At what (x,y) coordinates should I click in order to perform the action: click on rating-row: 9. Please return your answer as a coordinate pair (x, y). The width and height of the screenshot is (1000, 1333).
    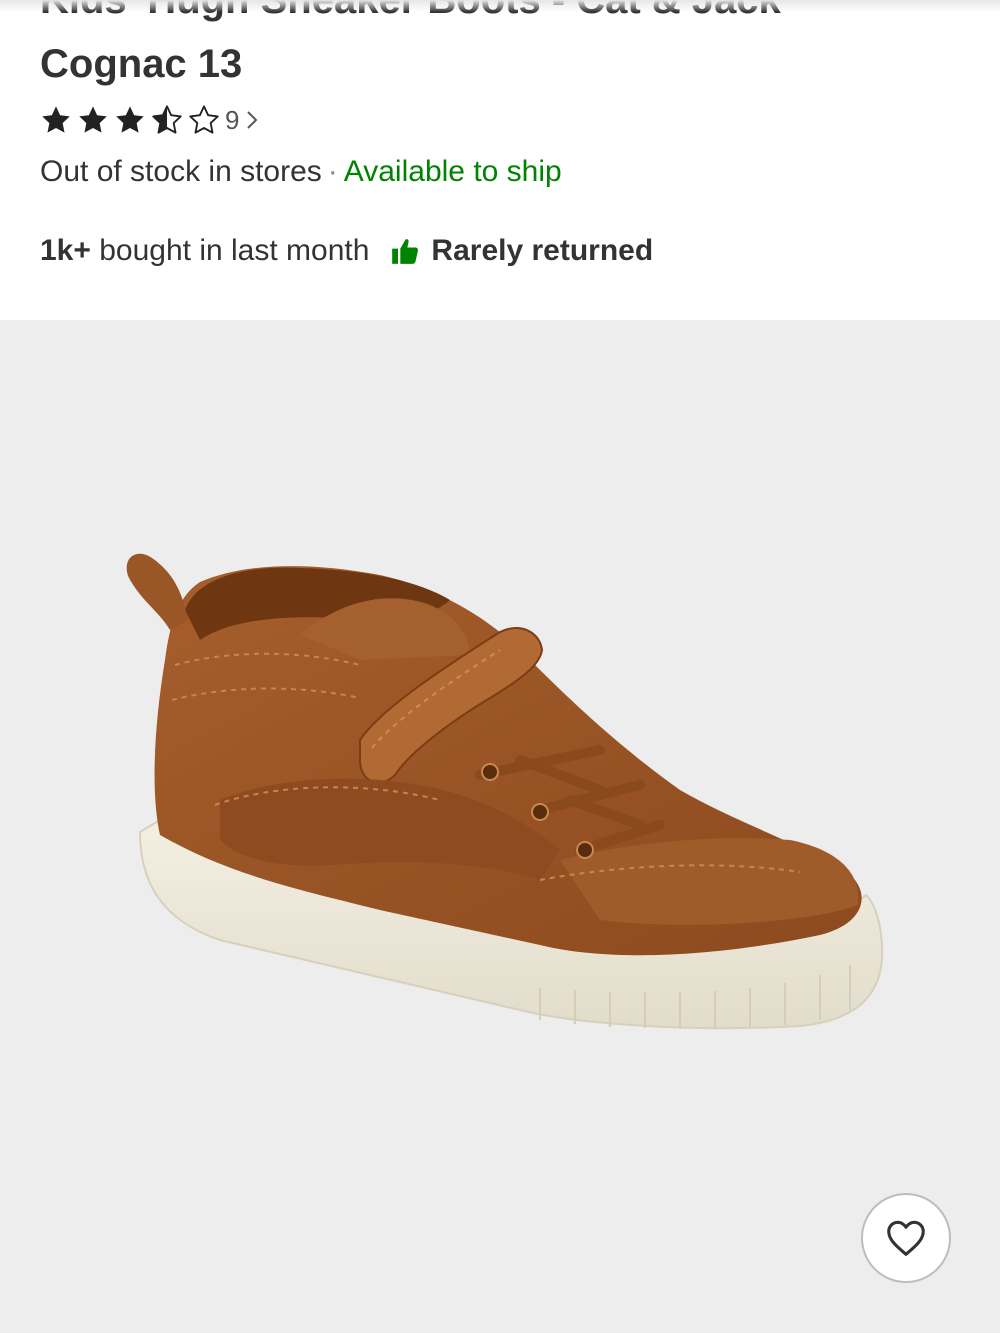
    Looking at the image, I should click on (149, 120).